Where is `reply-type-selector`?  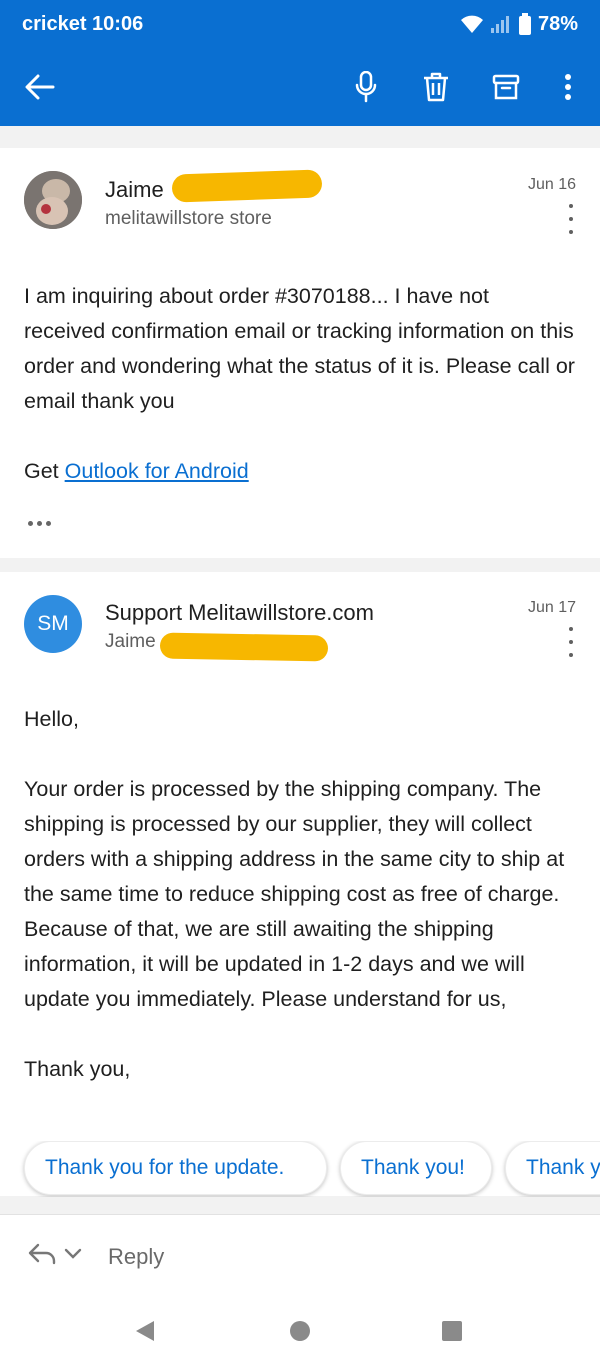 reply-type-selector is located at coordinates (55, 1254).